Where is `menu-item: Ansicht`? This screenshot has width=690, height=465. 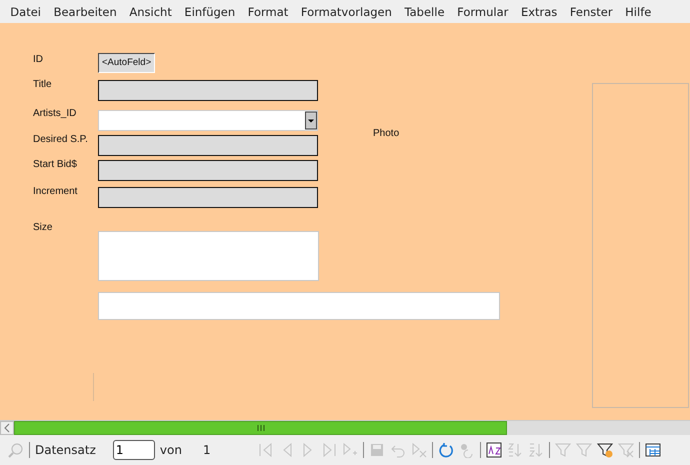
menu-item: Ansicht is located at coordinates (150, 11).